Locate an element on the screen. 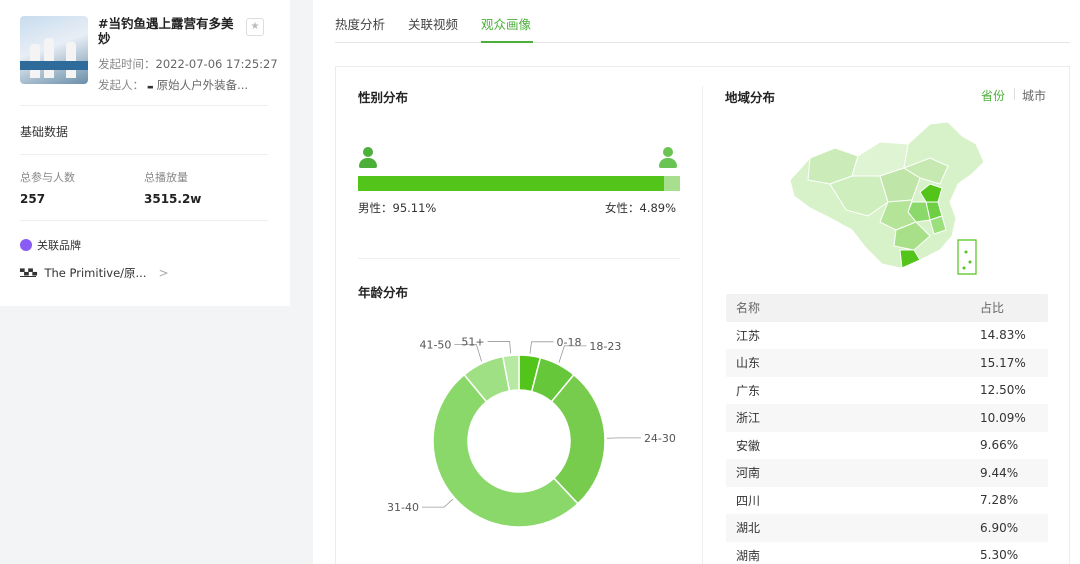 The image size is (1080, 564). table-row: 湖南 5.30% is located at coordinates (887, 552).